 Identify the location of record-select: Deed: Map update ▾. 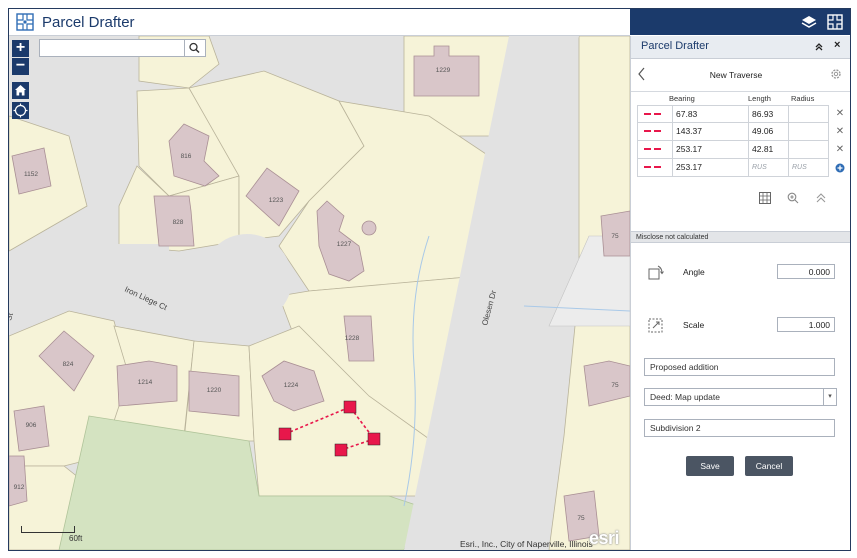
(740, 397).